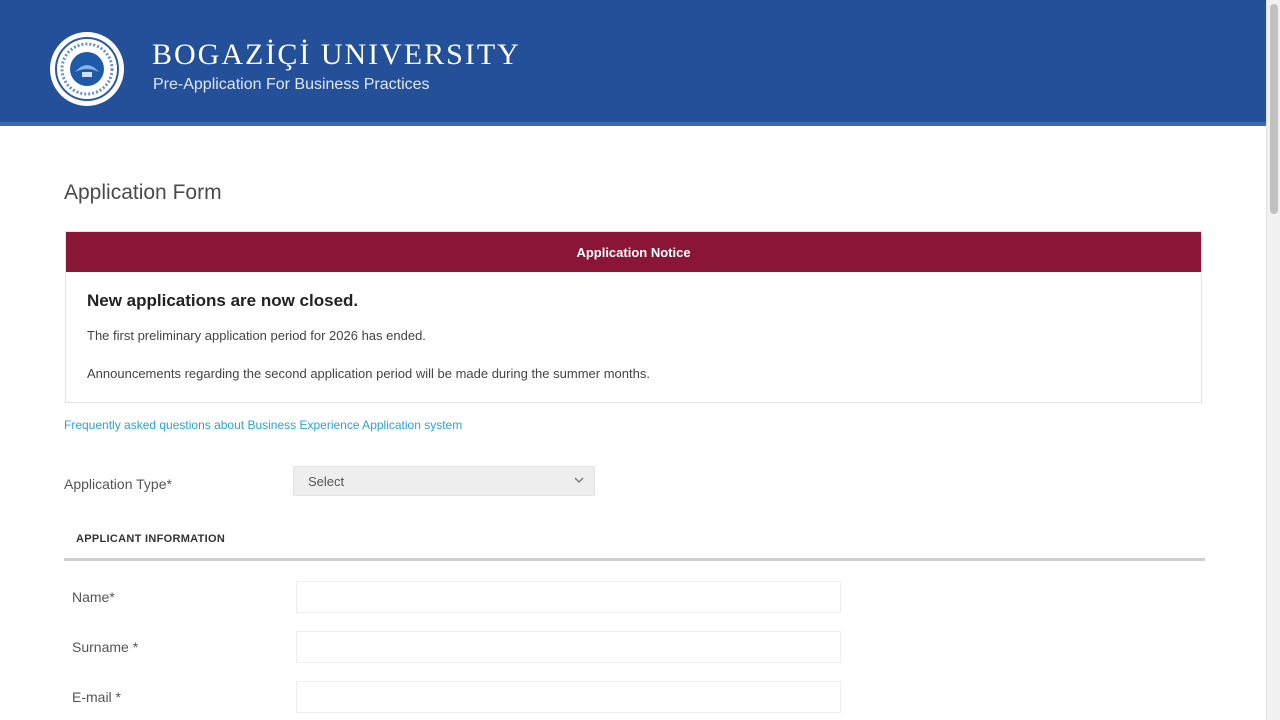 Image resolution: width=1280 pixels, height=720 pixels. What do you see at coordinates (326, 481) in the screenshot?
I see `application-type-selected: Select` at bounding box center [326, 481].